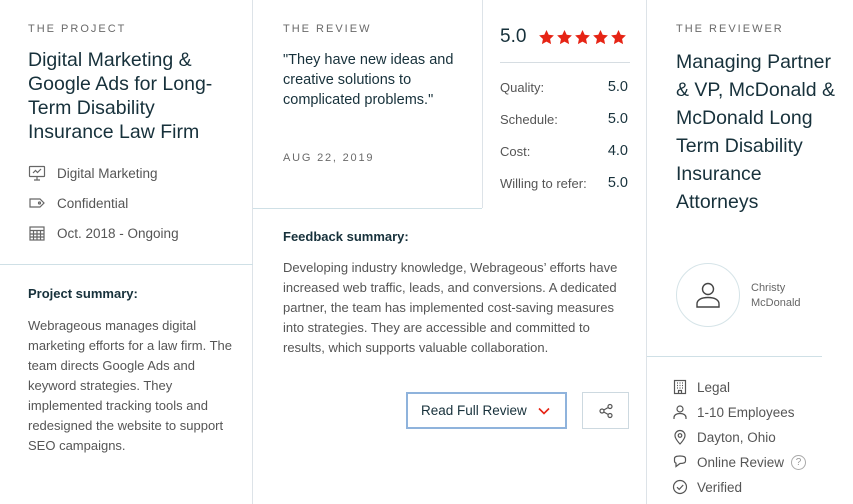 This screenshot has height=504, width=853. Describe the element at coordinates (680, 412) in the screenshot. I see `user-icon` at that location.